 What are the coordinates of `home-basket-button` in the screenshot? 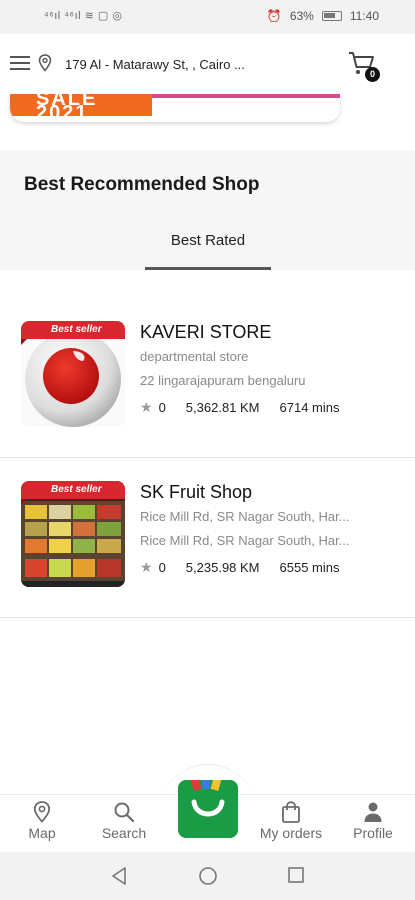 It's located at (208, 807).